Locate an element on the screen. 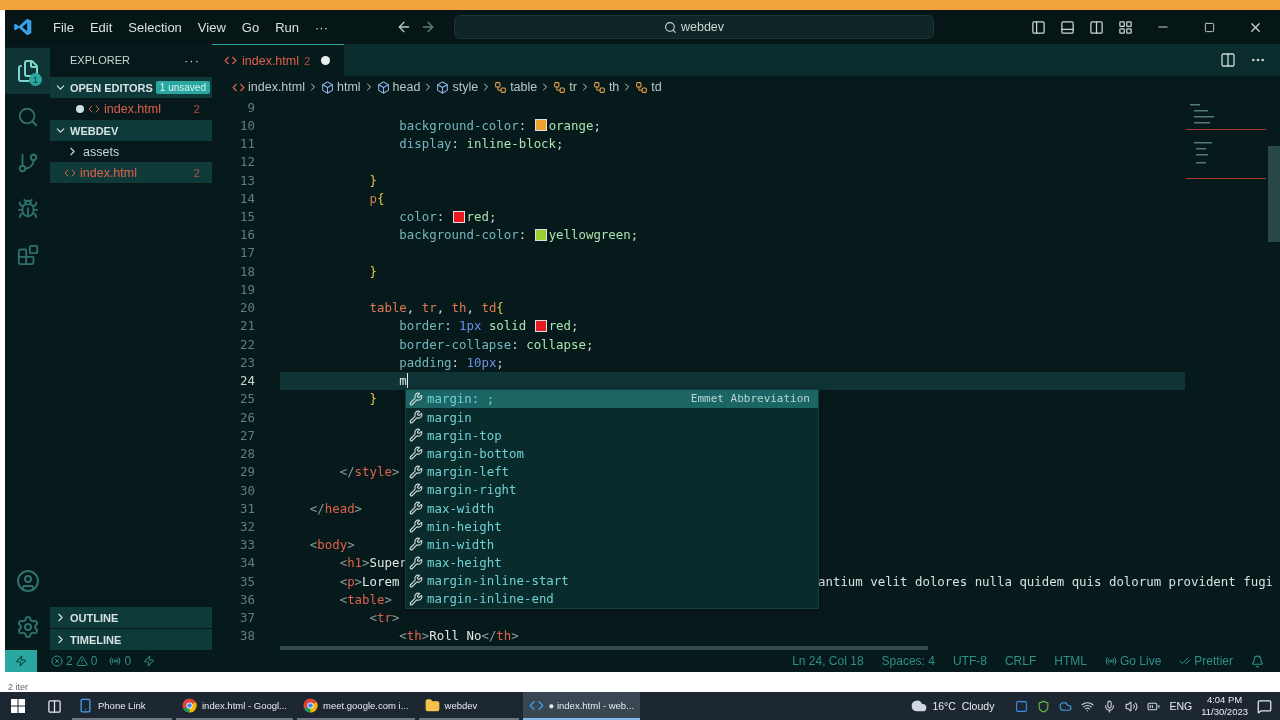 The width and height of the screenshot is (1280, 720). menu-item: ··· is located at coordinates (321, 27).